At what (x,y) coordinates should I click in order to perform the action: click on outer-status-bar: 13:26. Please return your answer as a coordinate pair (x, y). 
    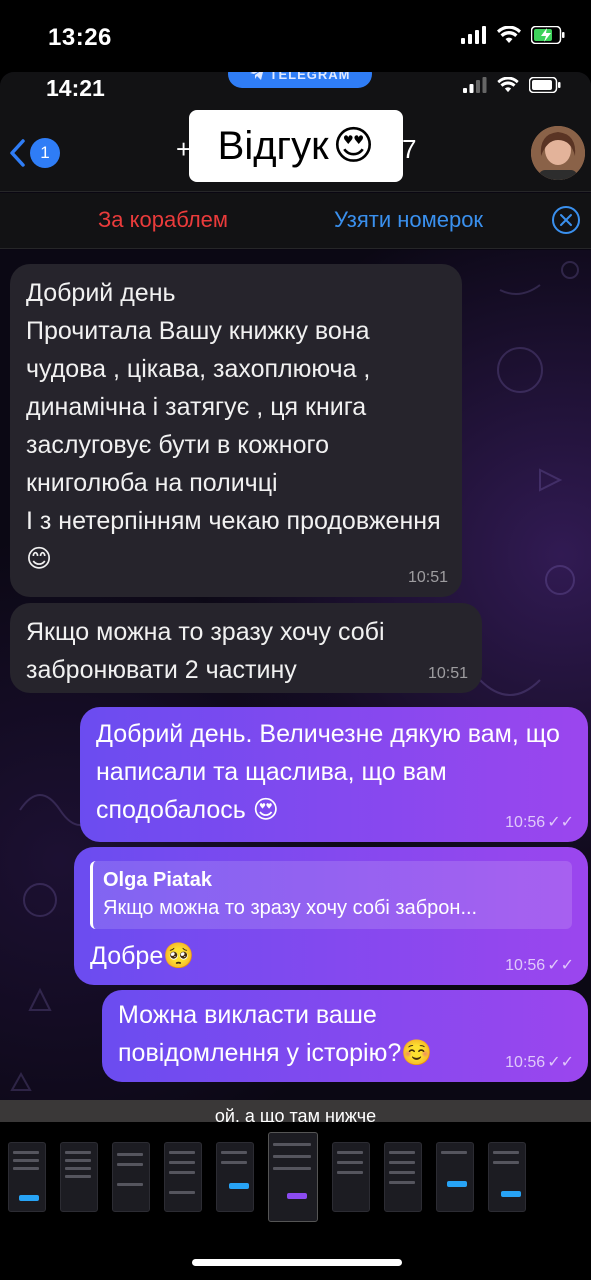
    Looking at the image, I should click on (295, 36).